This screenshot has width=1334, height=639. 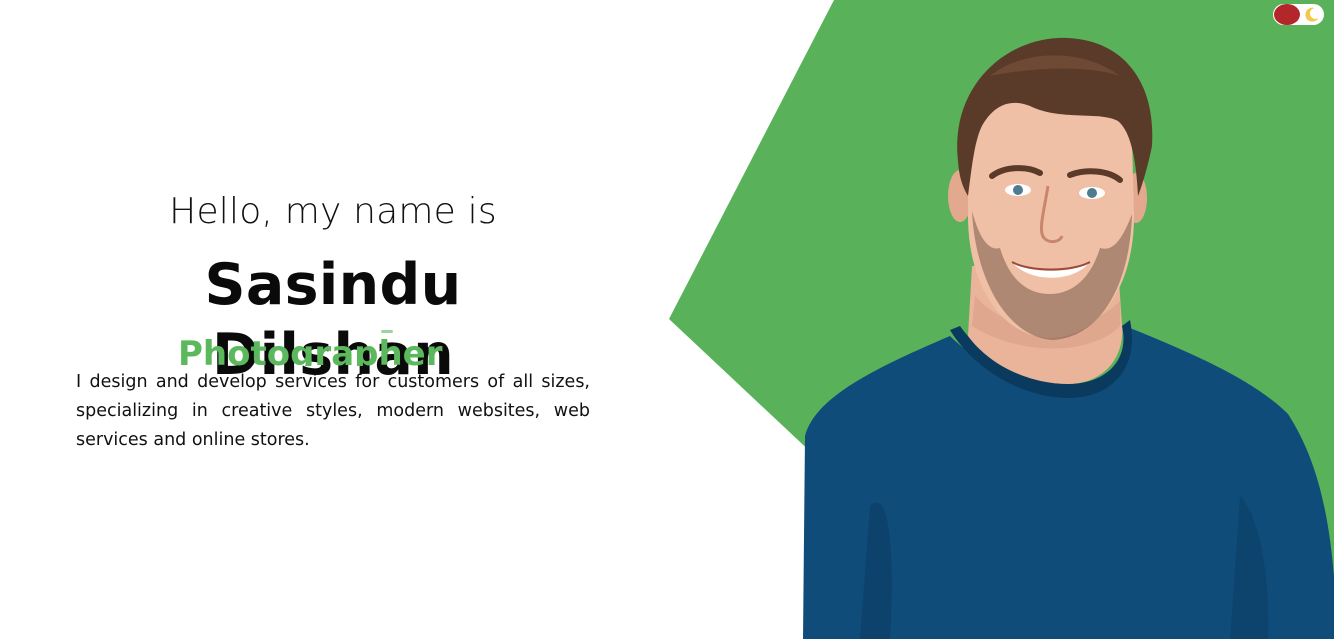 What do you see at coordinates (310, 350) in the screenshot?
I see `typed-role: Photographer` at bounding box center [310, 350].